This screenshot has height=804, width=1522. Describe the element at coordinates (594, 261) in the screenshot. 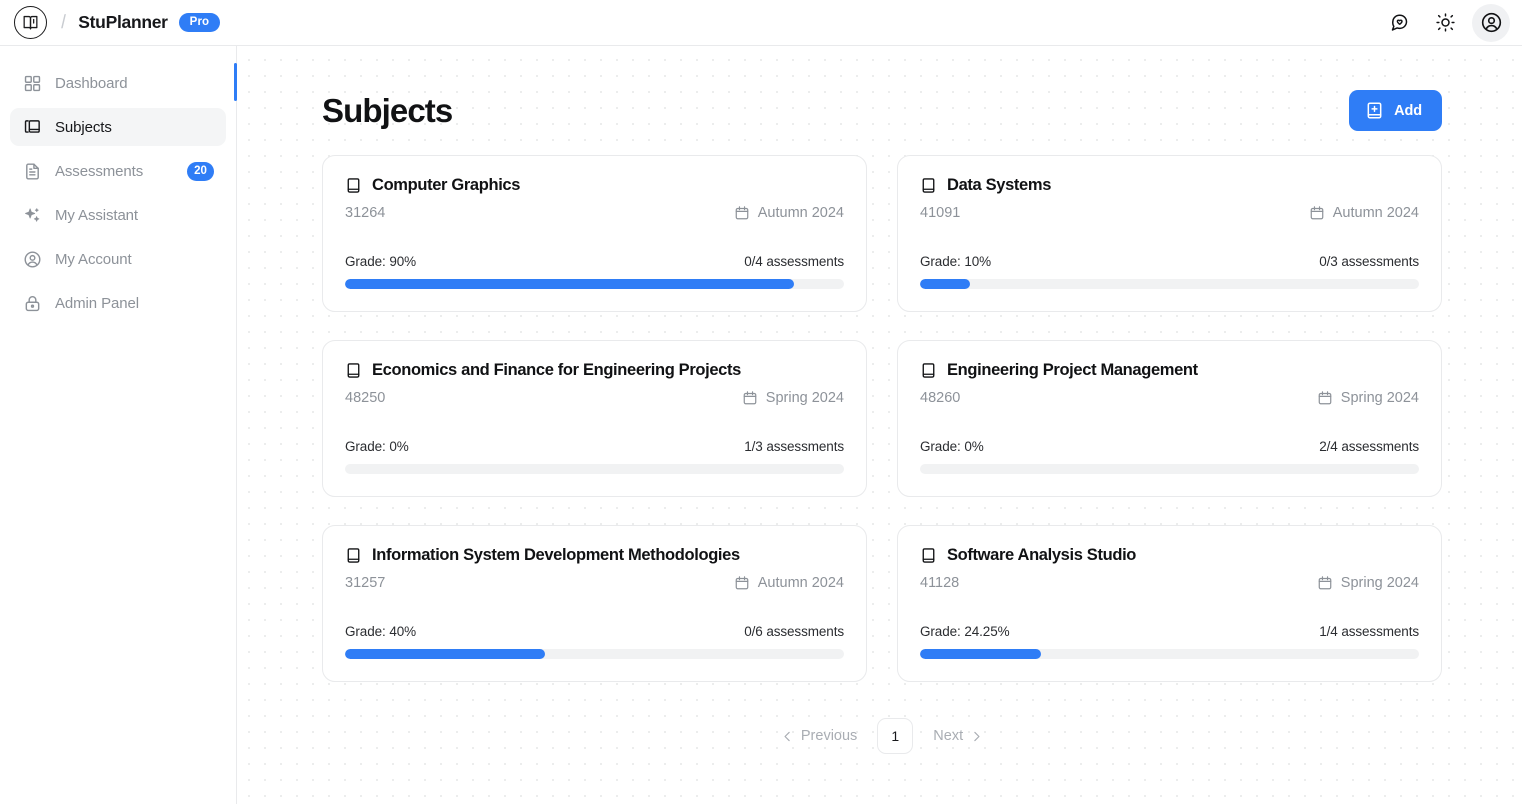

I see `card-stats: Grade: 90% 0/4 assessments` at that location.